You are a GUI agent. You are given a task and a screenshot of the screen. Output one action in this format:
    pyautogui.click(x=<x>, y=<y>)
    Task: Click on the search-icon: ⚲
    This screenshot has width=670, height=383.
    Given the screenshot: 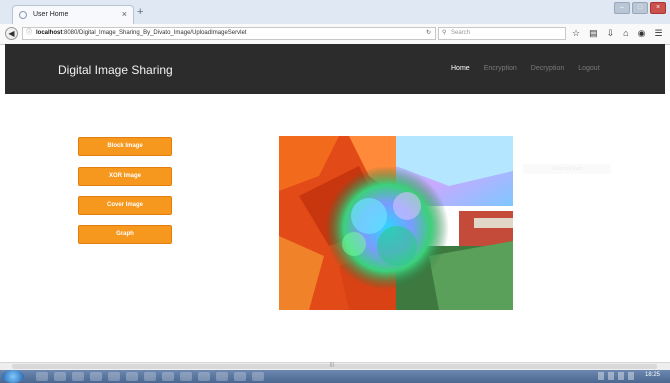 What is the action you would take?
    pyautogui.click(x=444, y=33)
    